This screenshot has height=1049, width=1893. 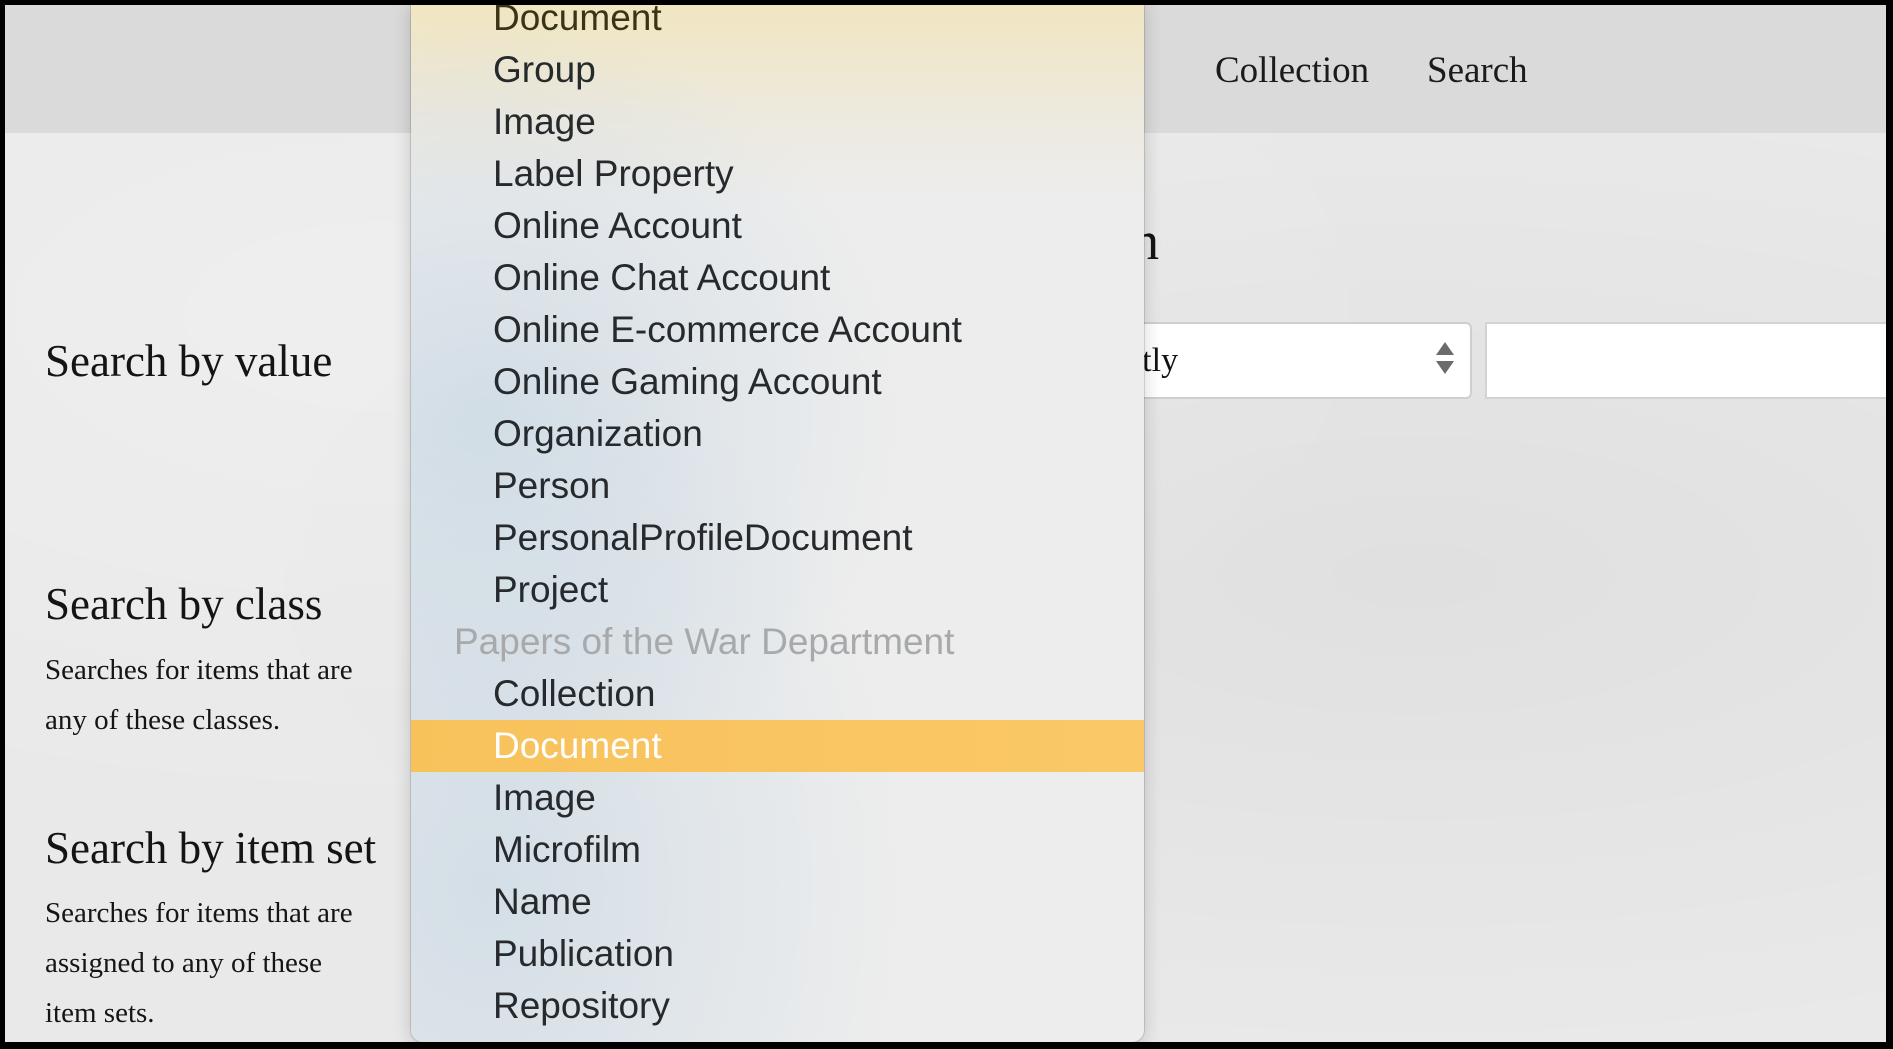 I want to click on dropdown-option: Microfilm, so click(x=777, y=850).